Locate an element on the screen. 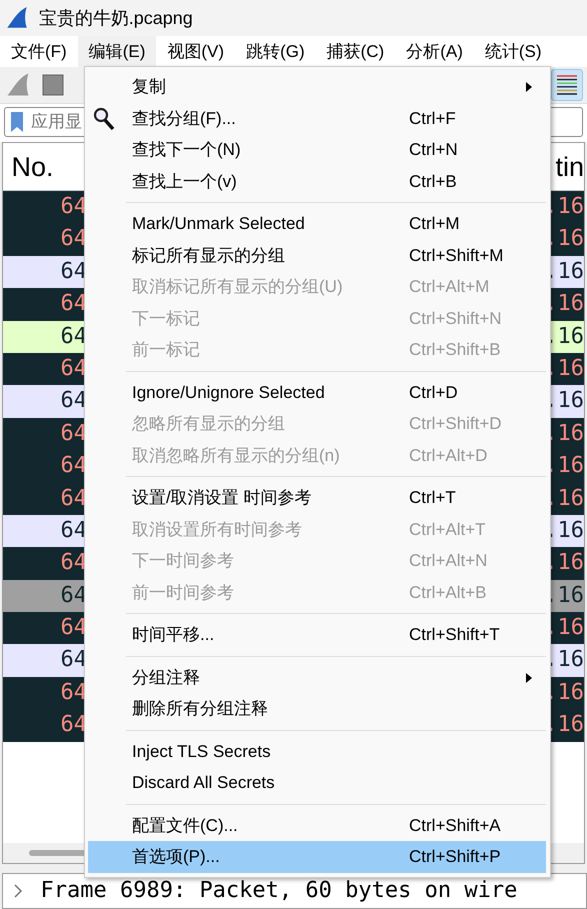 The image size is (587, 909). menu-item: 删除所有分组注释 is located at coordinates (317, 708).